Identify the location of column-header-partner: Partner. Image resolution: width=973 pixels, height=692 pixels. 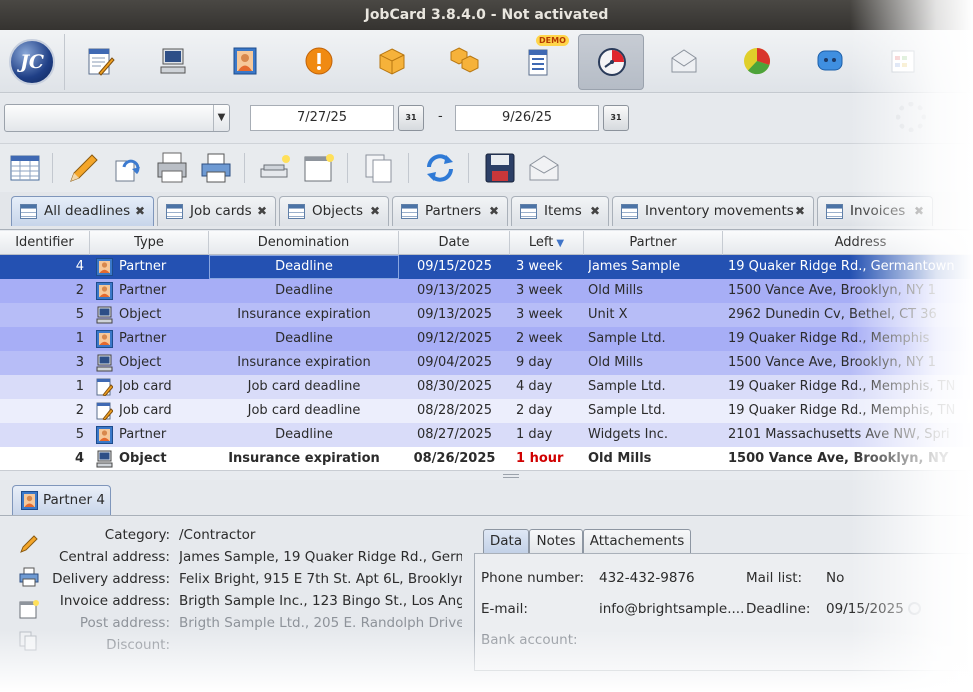
(653, 243).